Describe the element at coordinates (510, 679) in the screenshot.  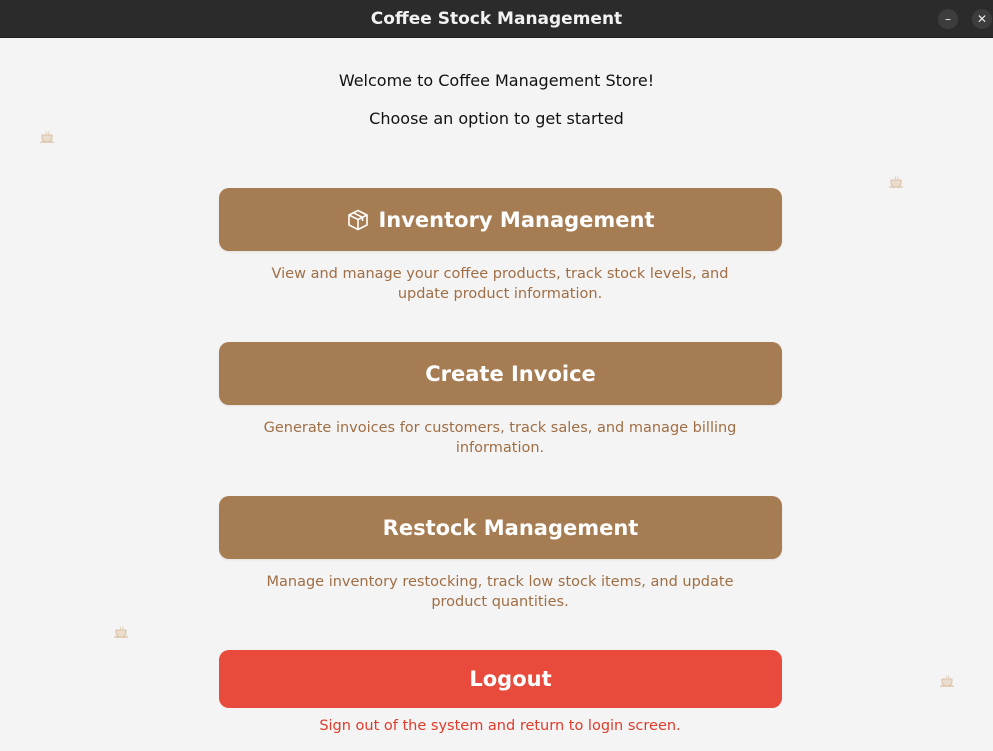
I see `logout-label: Logout` at that location.